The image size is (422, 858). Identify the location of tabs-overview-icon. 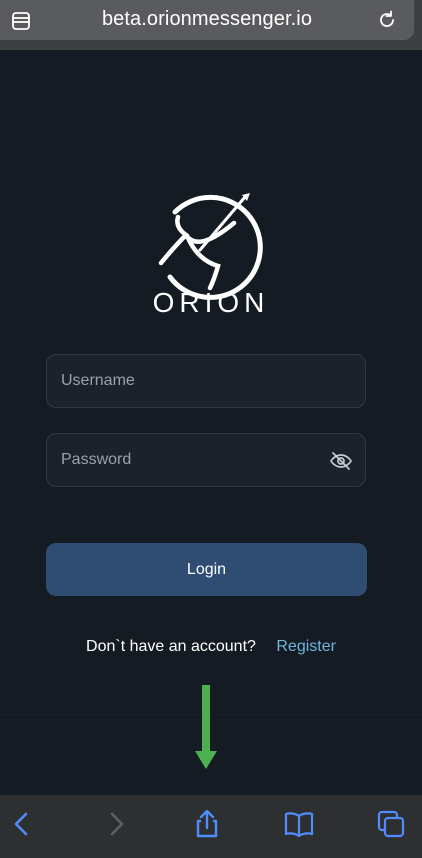
(391, 824).